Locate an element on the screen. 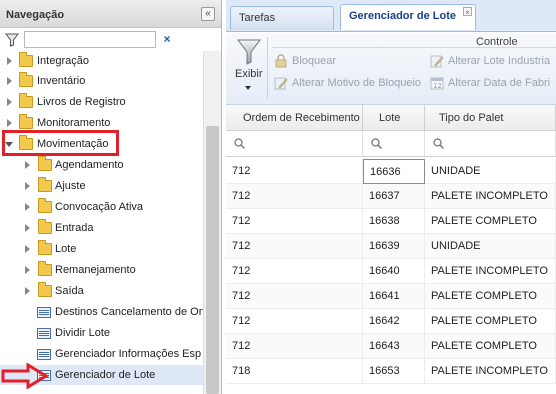 The image size is (556, 394). alterar-data-fabricacao-button: 12 Alterar Data de Fabri is located at coordinates (490, 83).